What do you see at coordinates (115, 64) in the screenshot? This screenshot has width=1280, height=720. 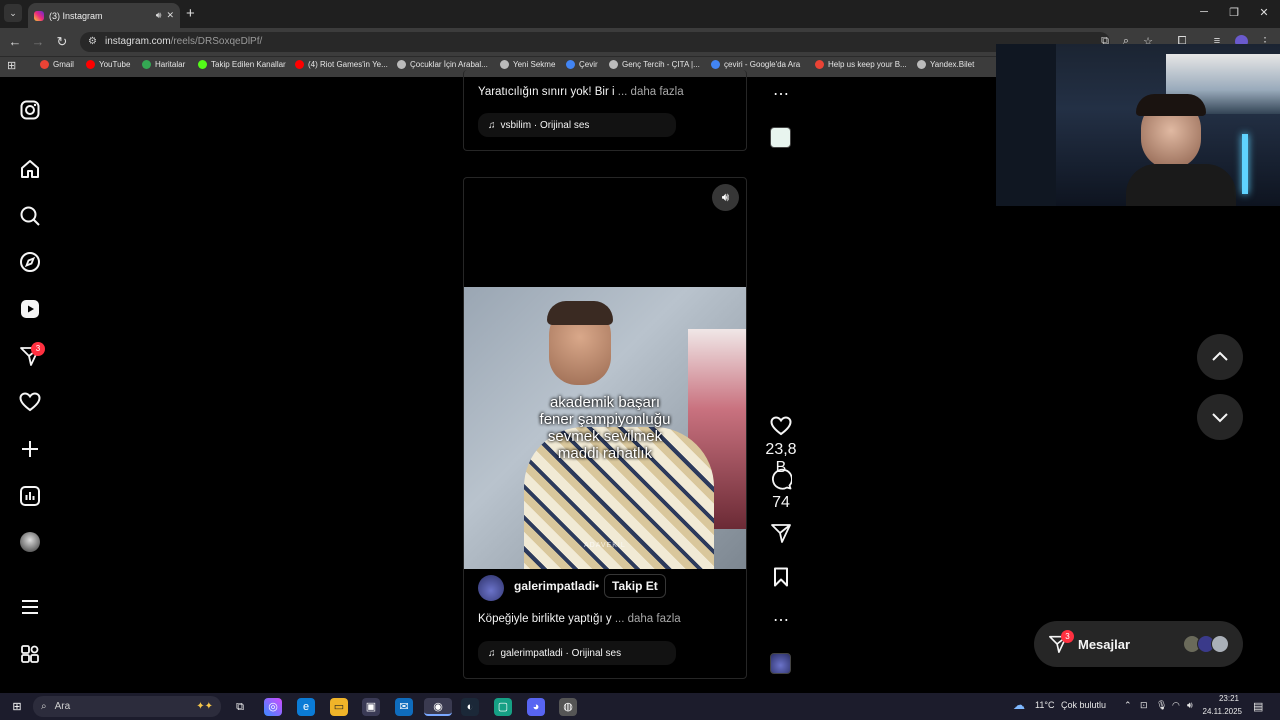 I see `bookmark-label: YouTube` at bounding box center [115, 64].